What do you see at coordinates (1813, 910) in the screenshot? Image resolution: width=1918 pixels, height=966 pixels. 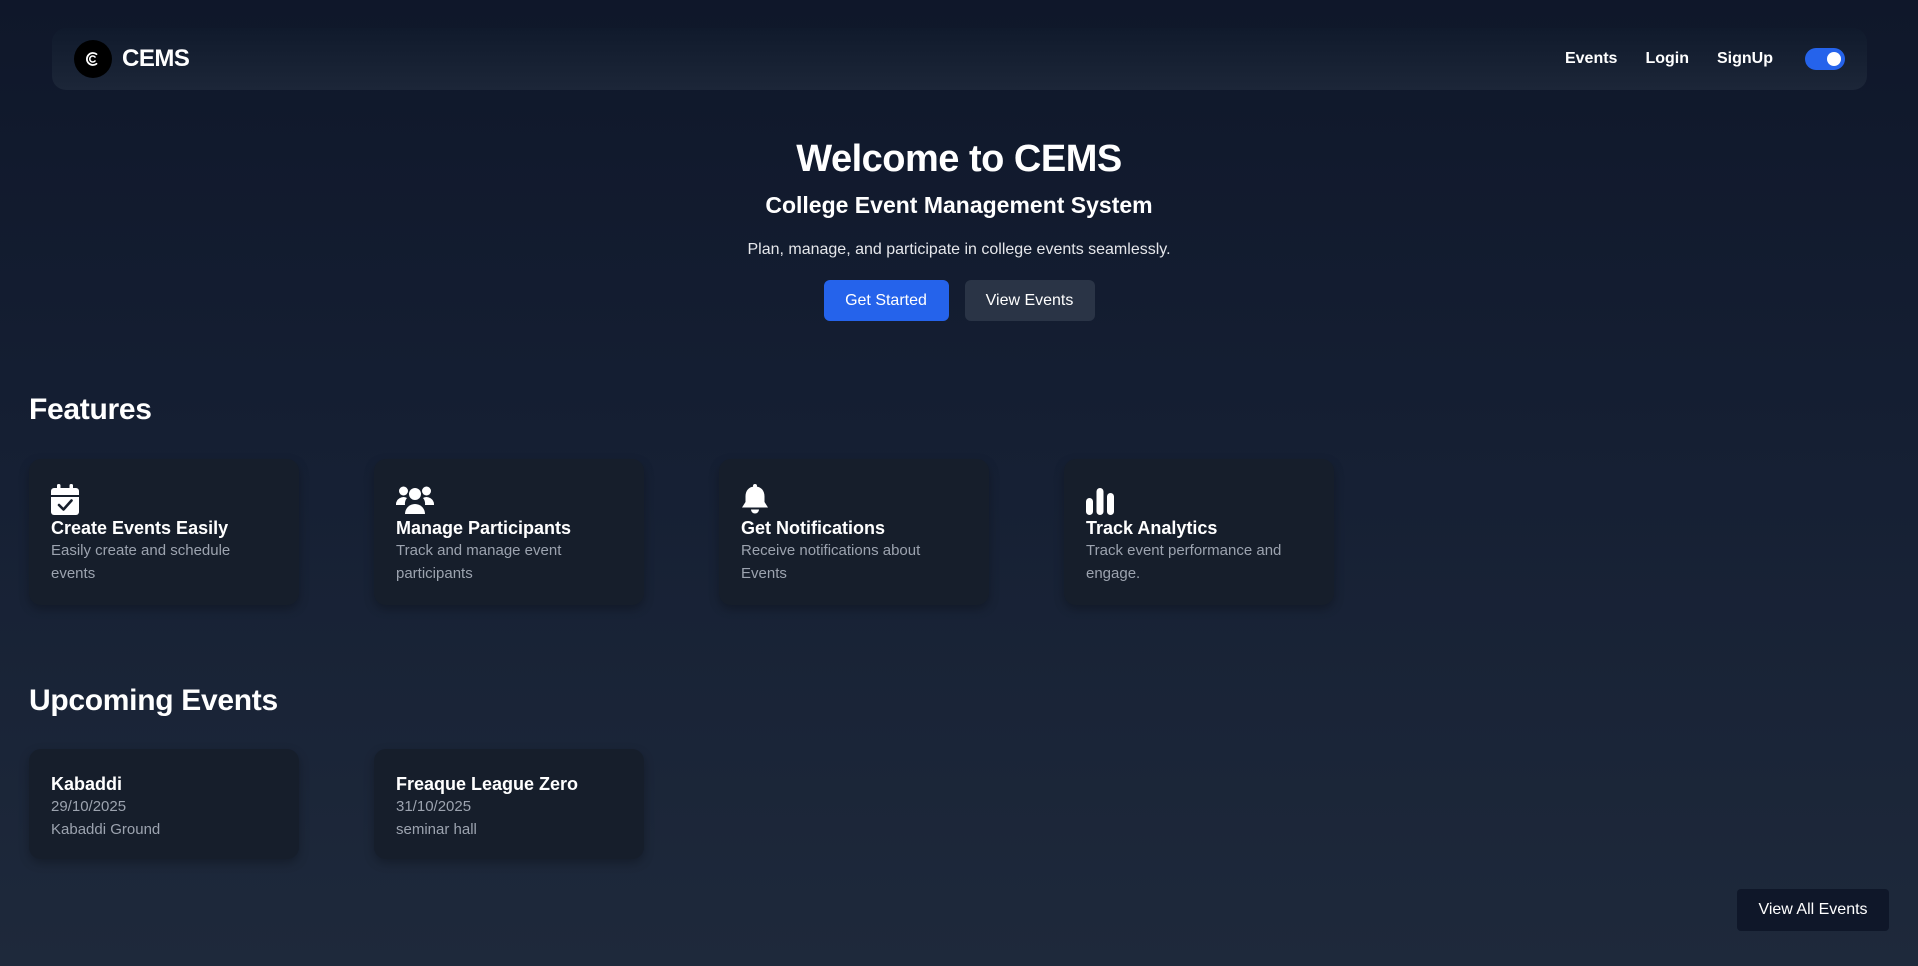 I see `view-all-events-button: View All Events` at bounding box center [1813, 910].